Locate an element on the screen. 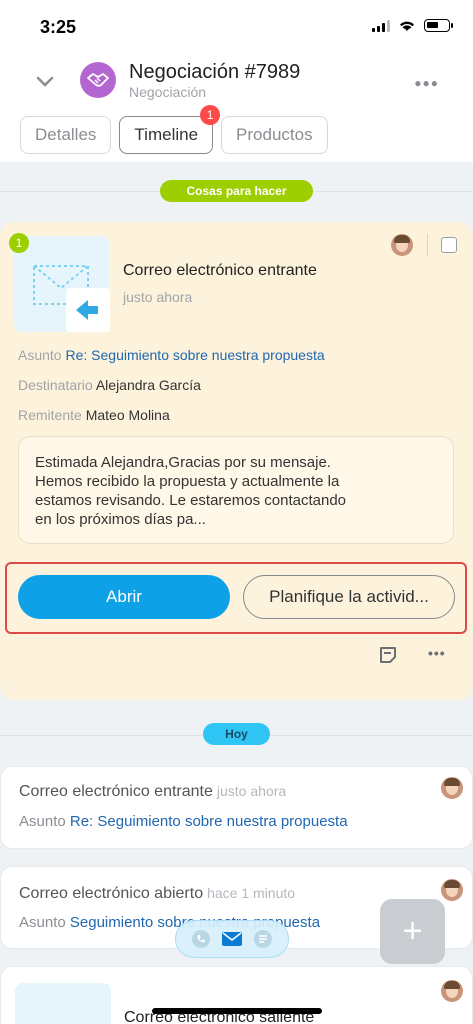 Image resolution: width=473 pixels, height=1024 pixels. page-subtitle: Negociación is located at coordinates (168, 92).